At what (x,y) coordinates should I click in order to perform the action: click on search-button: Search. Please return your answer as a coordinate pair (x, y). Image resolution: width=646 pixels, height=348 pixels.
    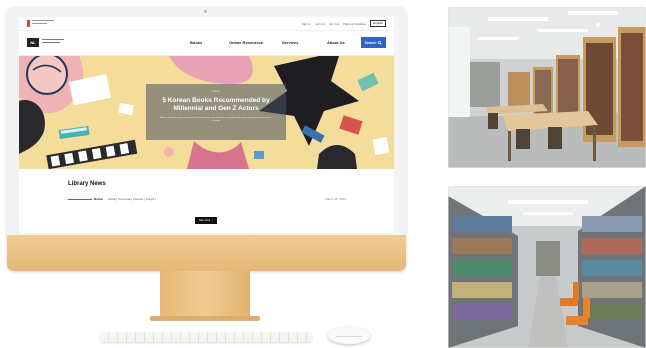
    Looking at the image, I should click on (373, 42).